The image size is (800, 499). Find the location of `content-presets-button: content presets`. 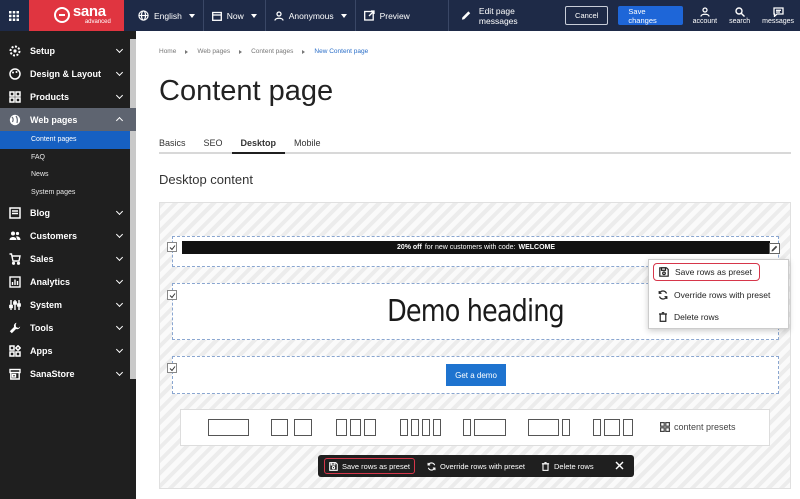

content-presets-button: content presets is located at coordinates (698, 427).